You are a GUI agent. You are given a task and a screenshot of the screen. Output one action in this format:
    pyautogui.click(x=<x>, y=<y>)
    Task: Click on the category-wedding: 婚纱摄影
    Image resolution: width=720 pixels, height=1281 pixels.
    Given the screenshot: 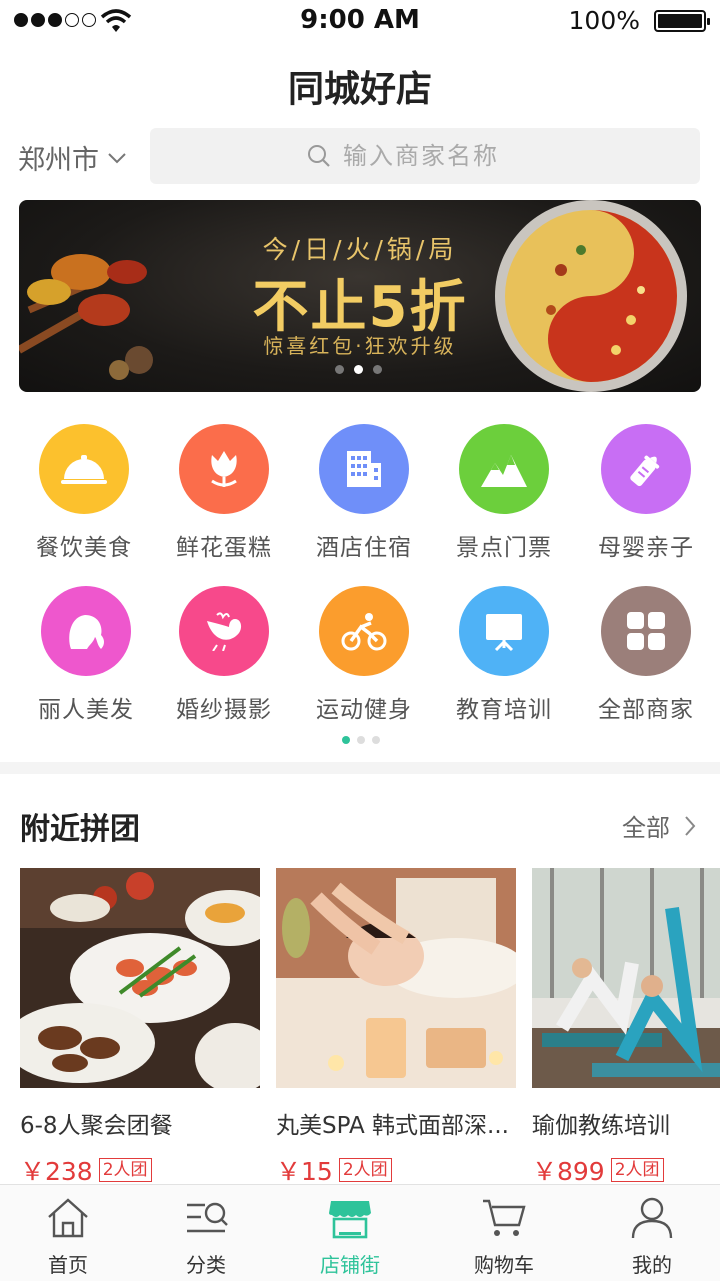 What is the action you would take?
    pyautogui.click(x=224, y=655)
    